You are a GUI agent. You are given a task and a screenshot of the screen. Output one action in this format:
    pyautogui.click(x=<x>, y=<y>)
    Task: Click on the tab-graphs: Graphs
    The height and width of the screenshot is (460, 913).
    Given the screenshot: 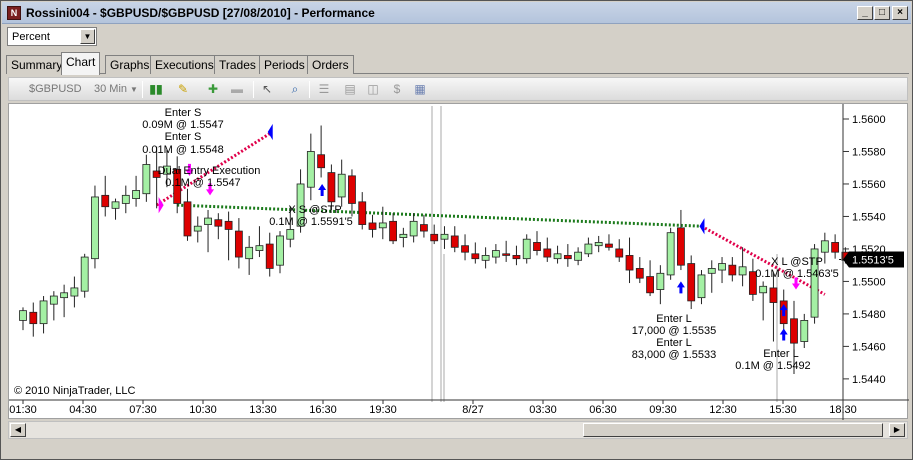 What is the action you would take?
    pyautogui.click(x=130, y=64)
    